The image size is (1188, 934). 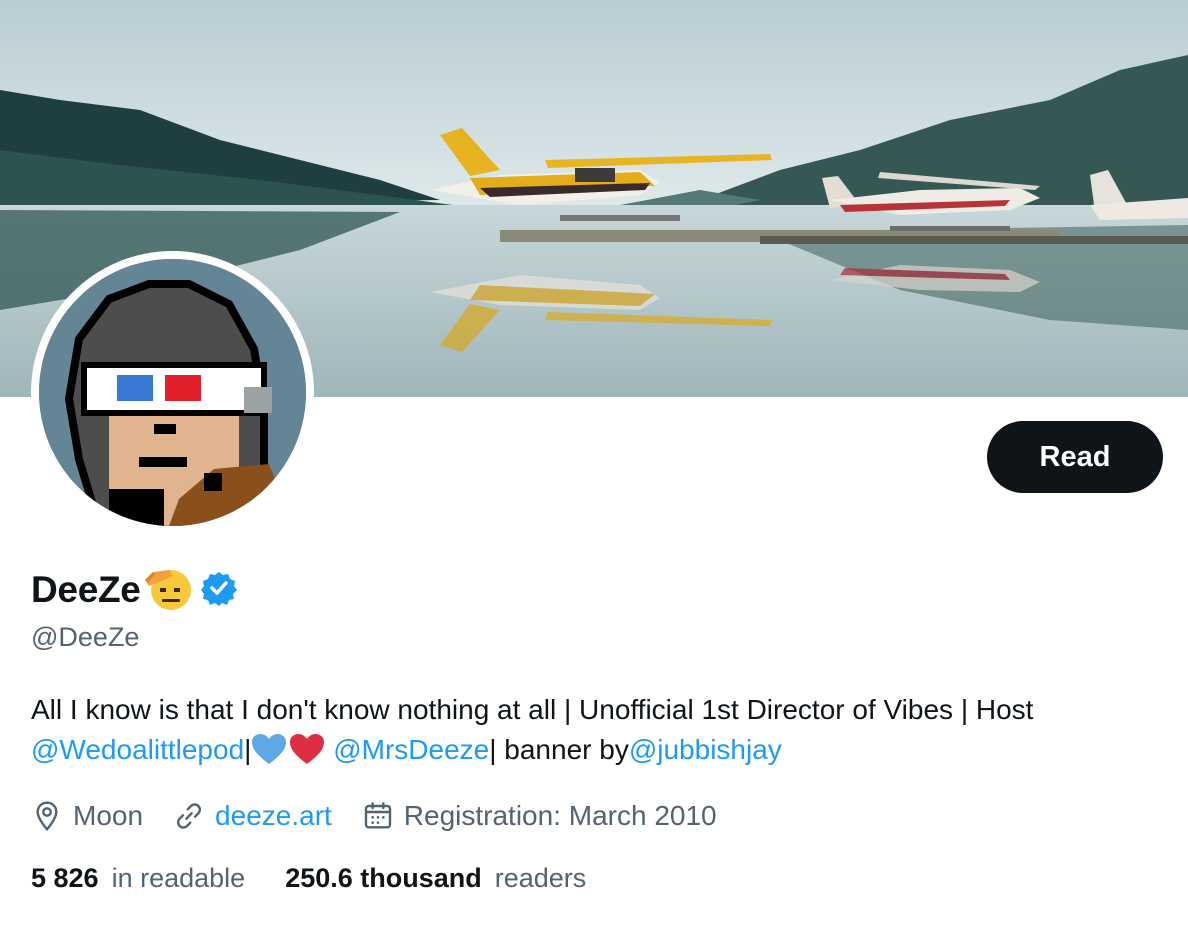 I want to click on mention-link: @MrsDeeze, so click(x=411, y=749).